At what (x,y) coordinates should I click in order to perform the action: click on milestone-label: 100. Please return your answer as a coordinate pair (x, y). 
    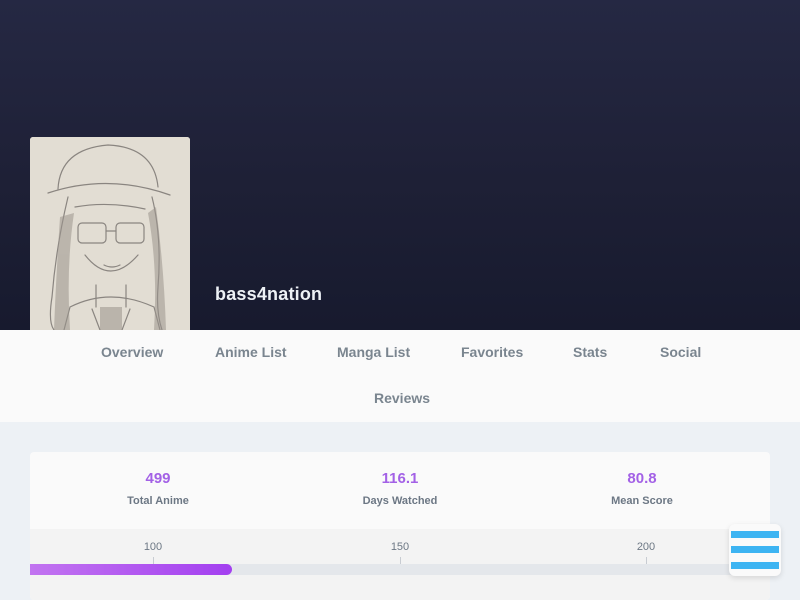
    Looking at the image, I should click on (153, 547).